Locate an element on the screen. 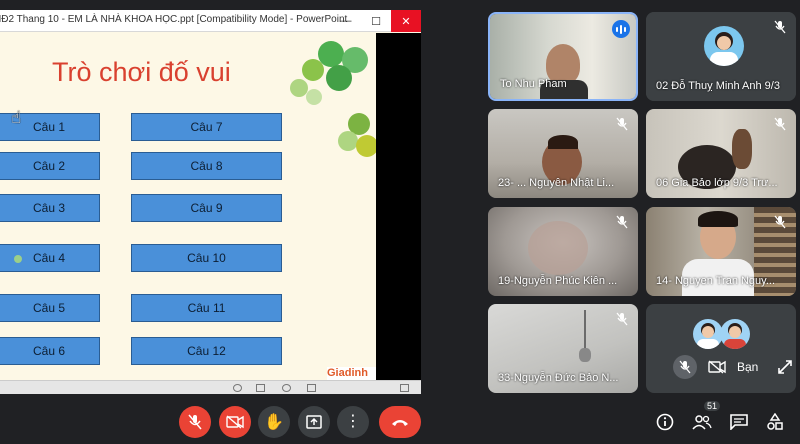 The height and width of the screenshot is (444, 800). clover-decoration-lower is located at coordinates (357, 143).